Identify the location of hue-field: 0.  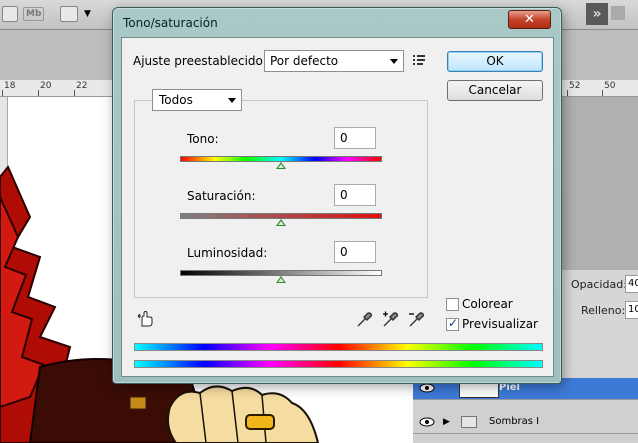
(355, 138).